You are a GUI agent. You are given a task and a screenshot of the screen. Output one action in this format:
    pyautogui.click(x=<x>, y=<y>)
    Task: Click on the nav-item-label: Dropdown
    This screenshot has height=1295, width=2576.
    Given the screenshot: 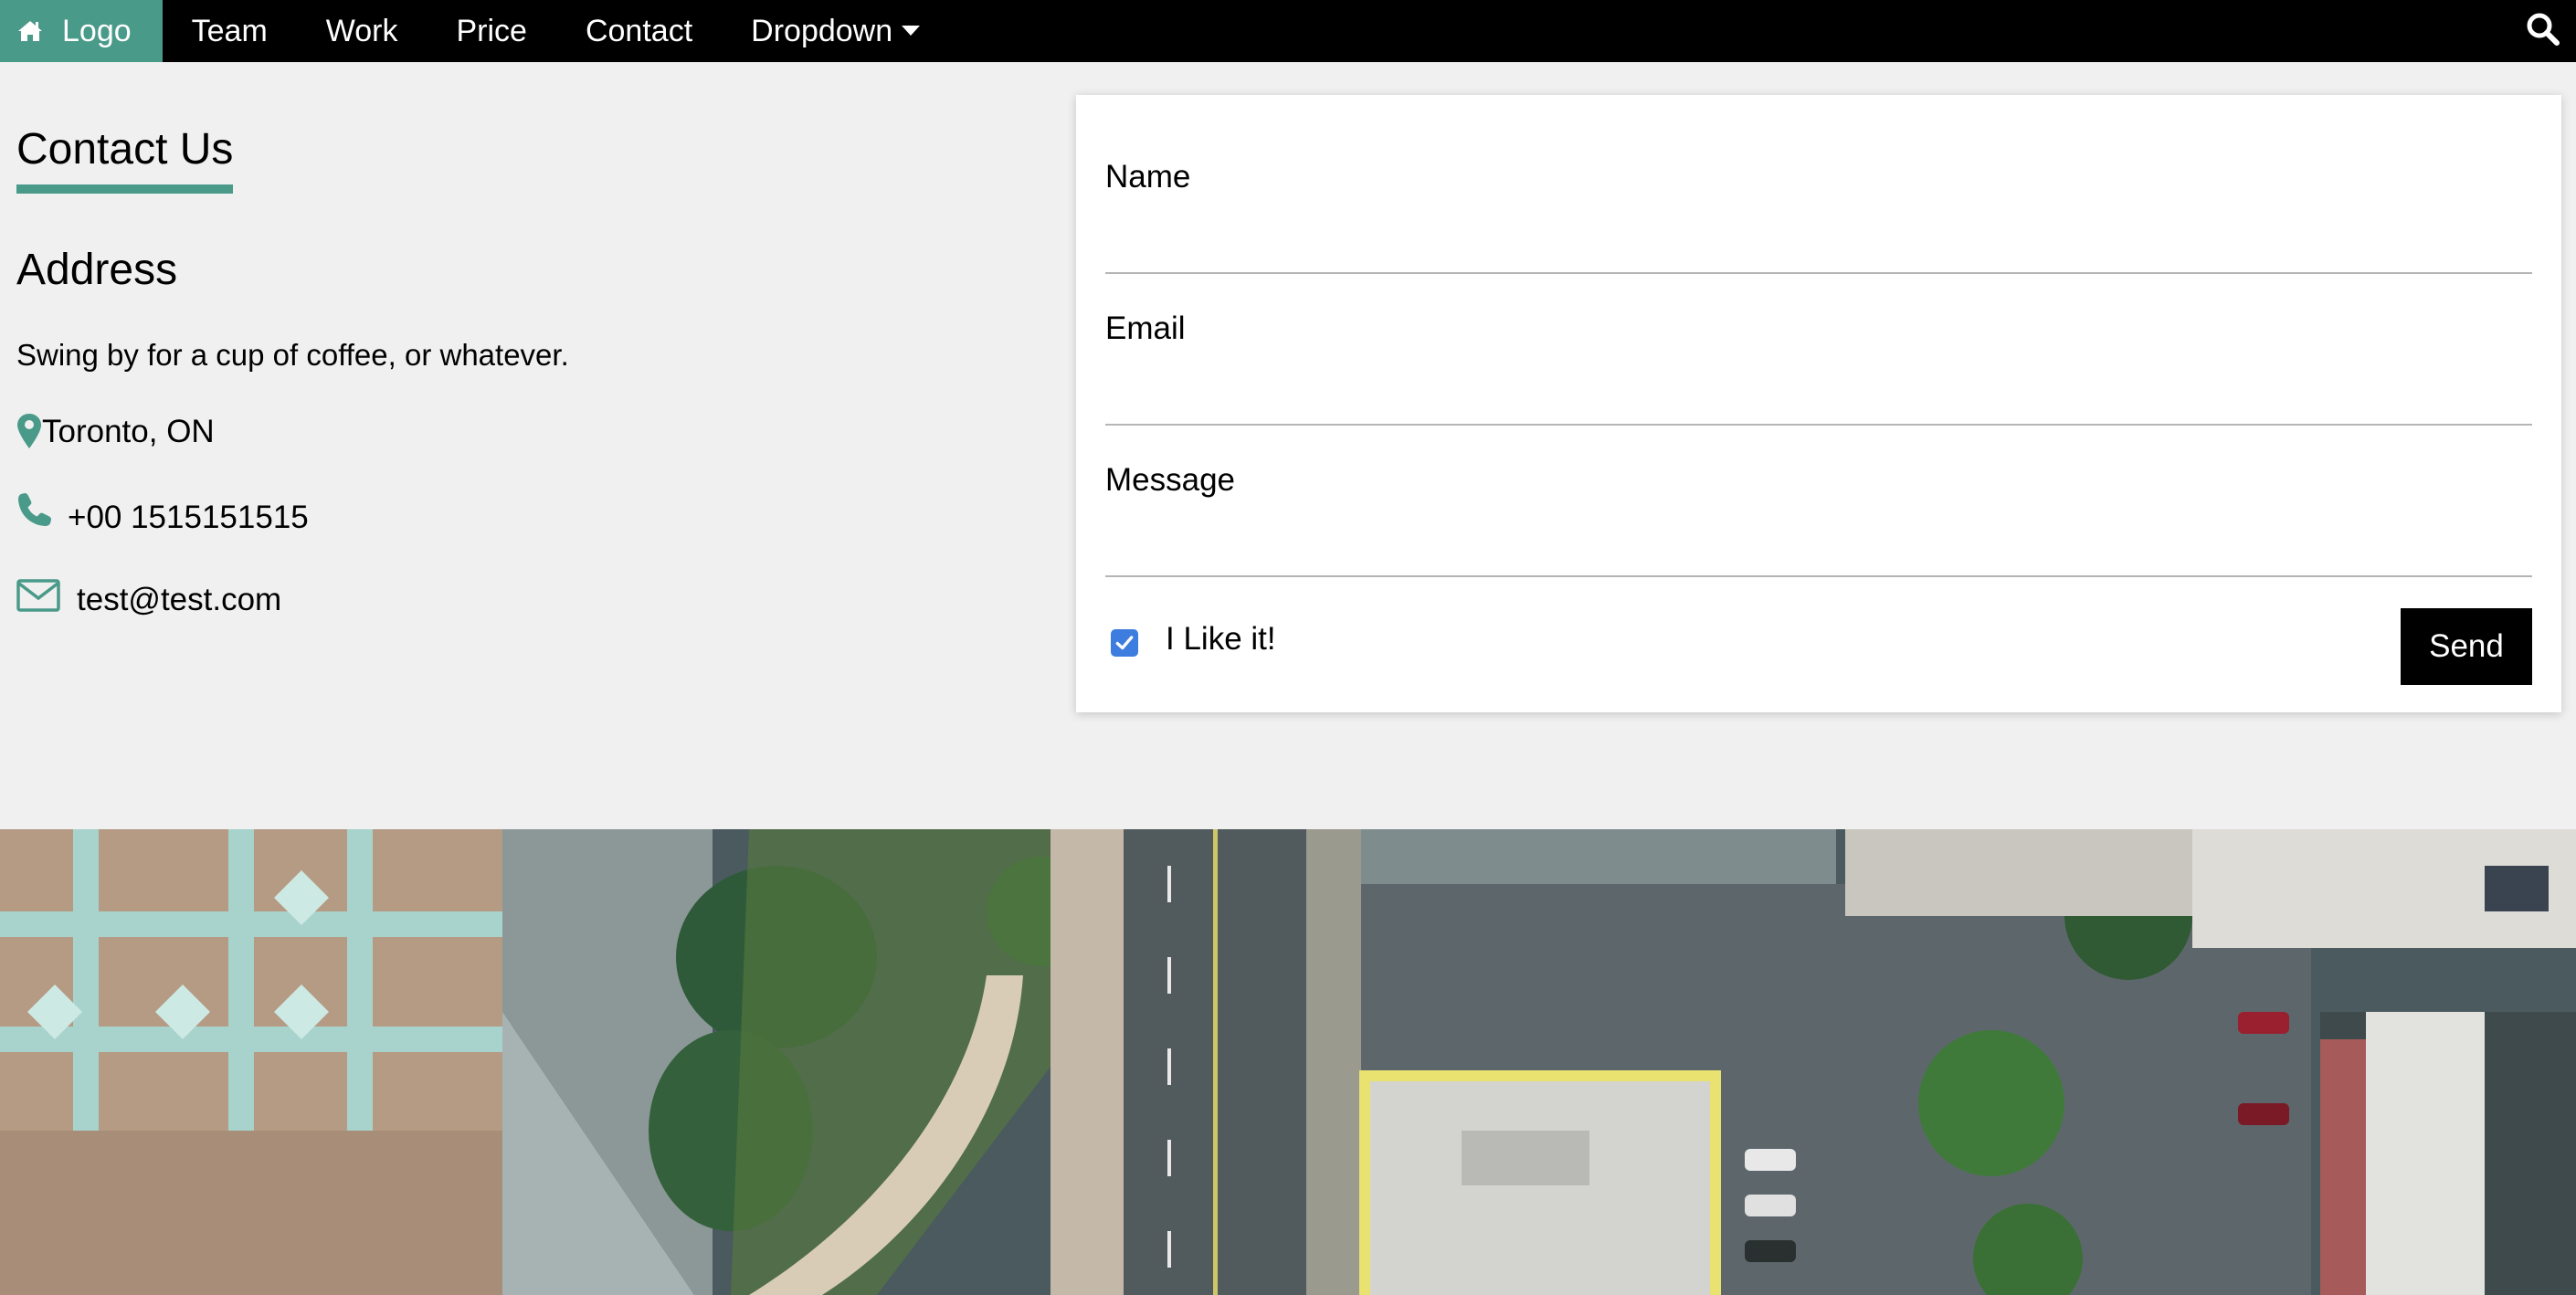 What is the action you would take?
    pyautogui.click(x=822, y=30)
    